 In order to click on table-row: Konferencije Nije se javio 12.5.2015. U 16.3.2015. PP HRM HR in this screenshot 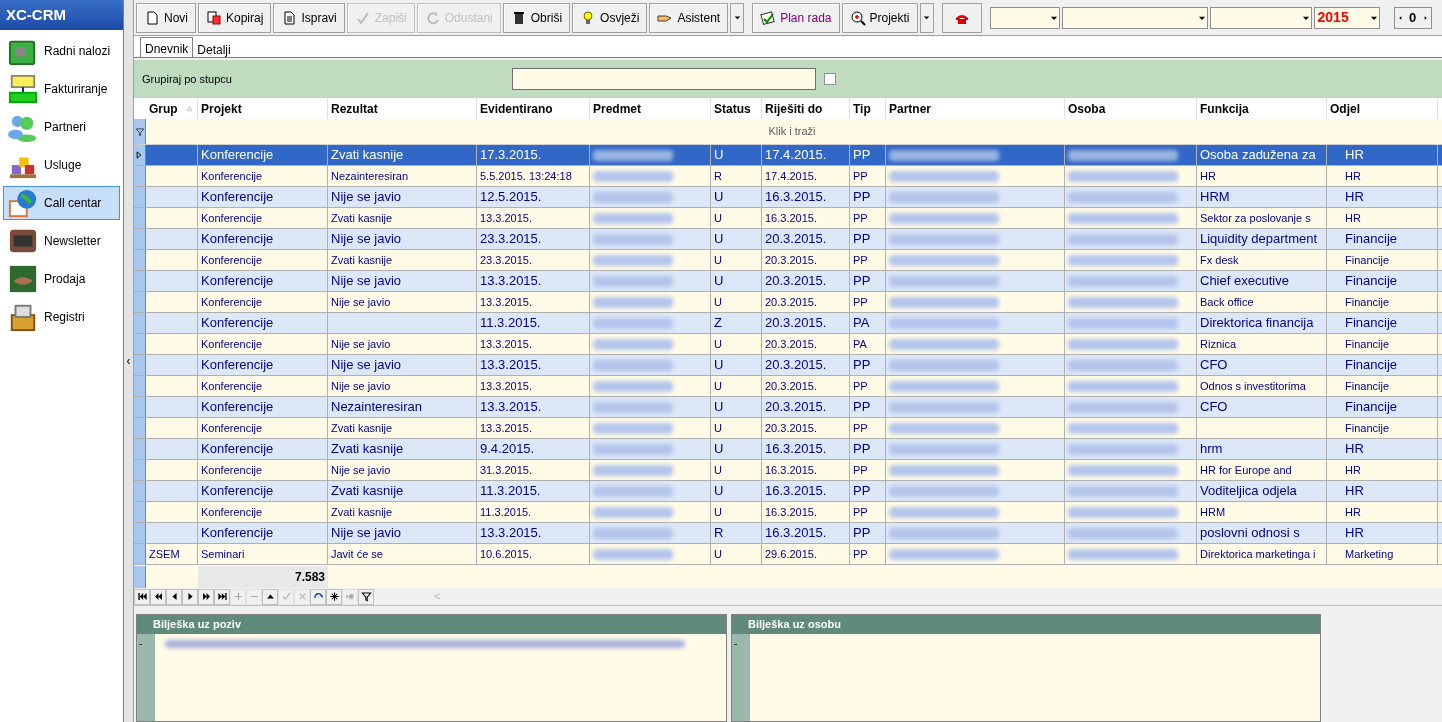, I will do `click(788, 197)`.